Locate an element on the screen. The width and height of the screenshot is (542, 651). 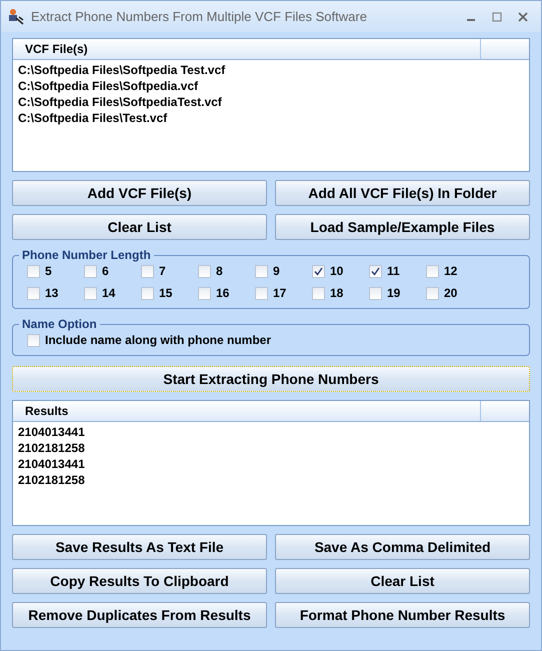
action-button: Save Results As Text File is located at coordinates (139, 547).